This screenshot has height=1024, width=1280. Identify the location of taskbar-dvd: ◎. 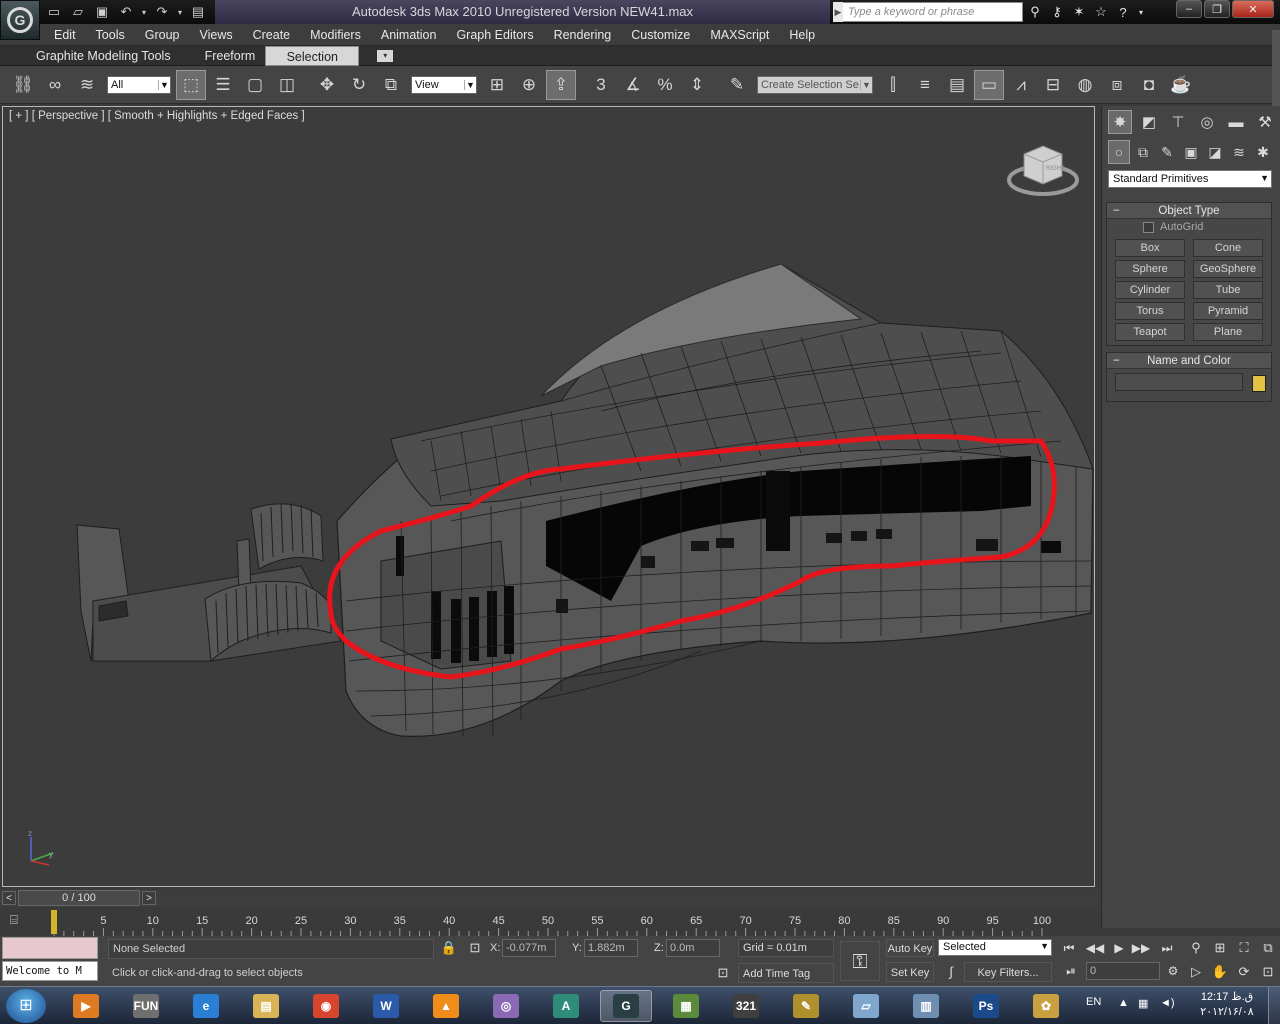
(506, 1006).